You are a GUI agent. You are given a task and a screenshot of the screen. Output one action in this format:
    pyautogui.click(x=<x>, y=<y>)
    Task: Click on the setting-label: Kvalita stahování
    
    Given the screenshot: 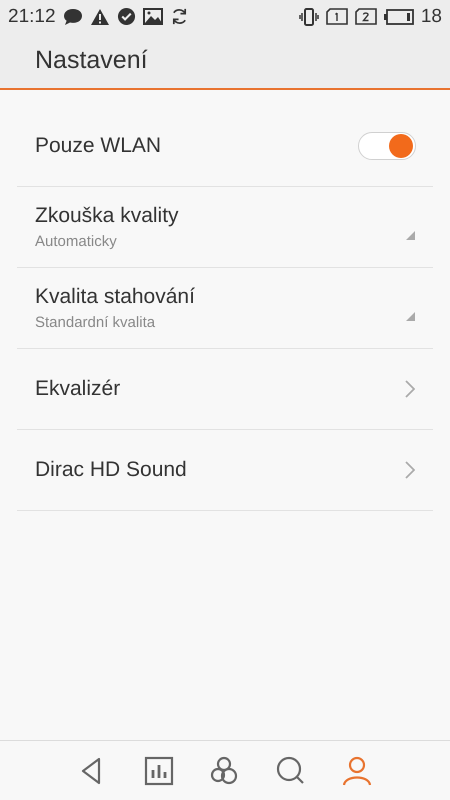 What is the action you would take?
    pyautogui.click(x=115, y=297)
    